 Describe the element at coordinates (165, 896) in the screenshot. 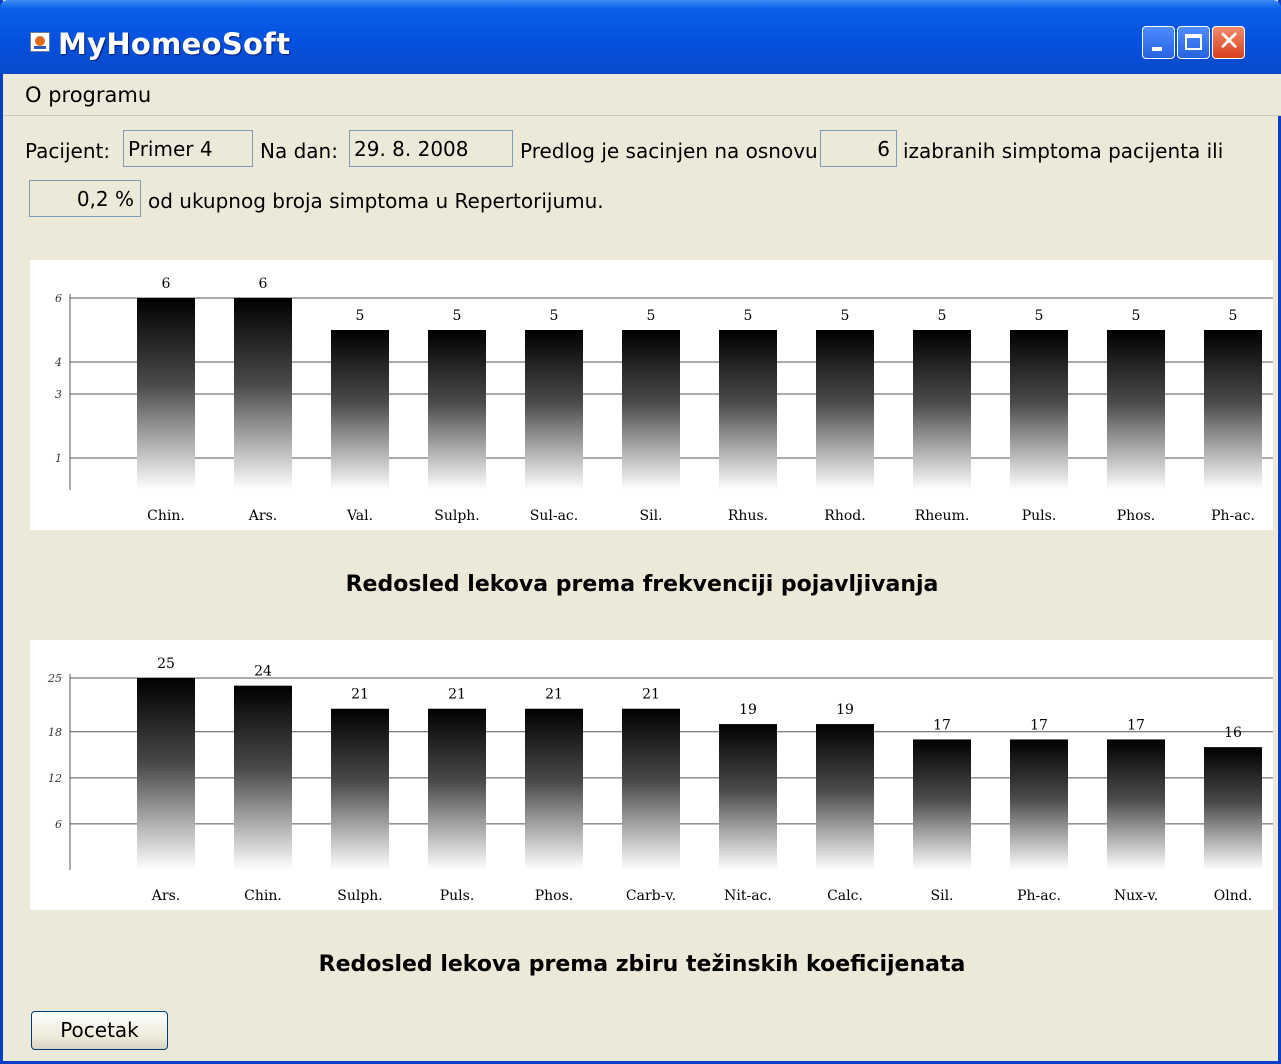

I see `x-tick-label: Ars.` at that location.